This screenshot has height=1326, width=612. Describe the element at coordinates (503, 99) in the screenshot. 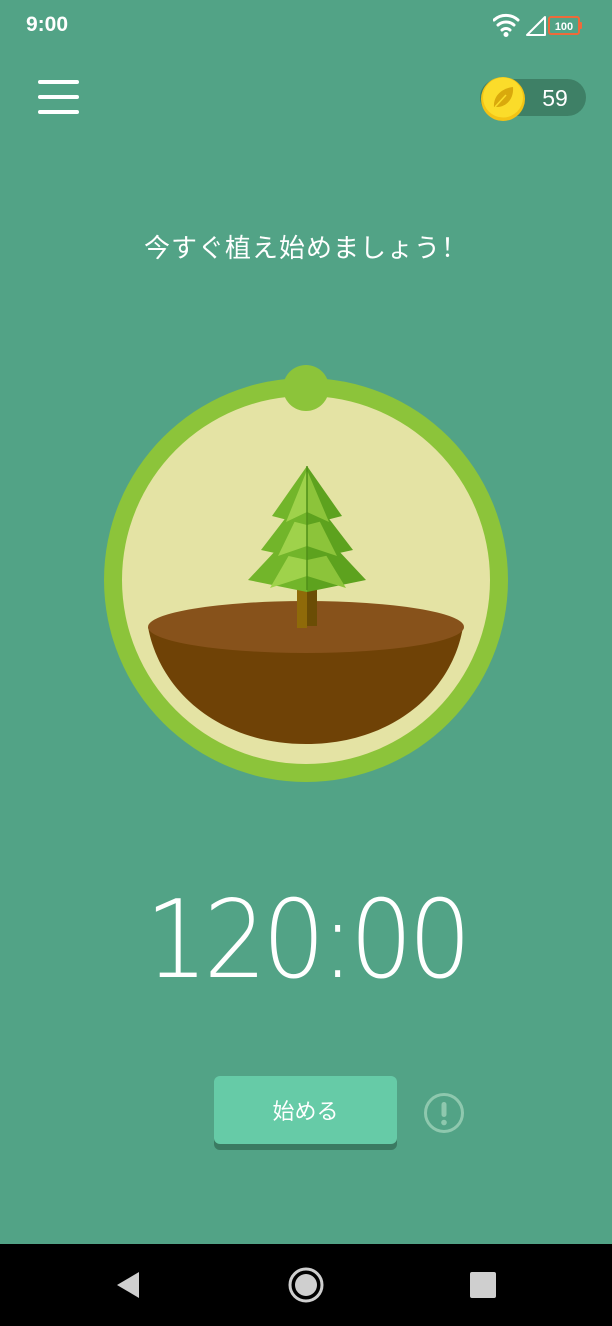

I see `gold-coin-leaf-icon` at that location.